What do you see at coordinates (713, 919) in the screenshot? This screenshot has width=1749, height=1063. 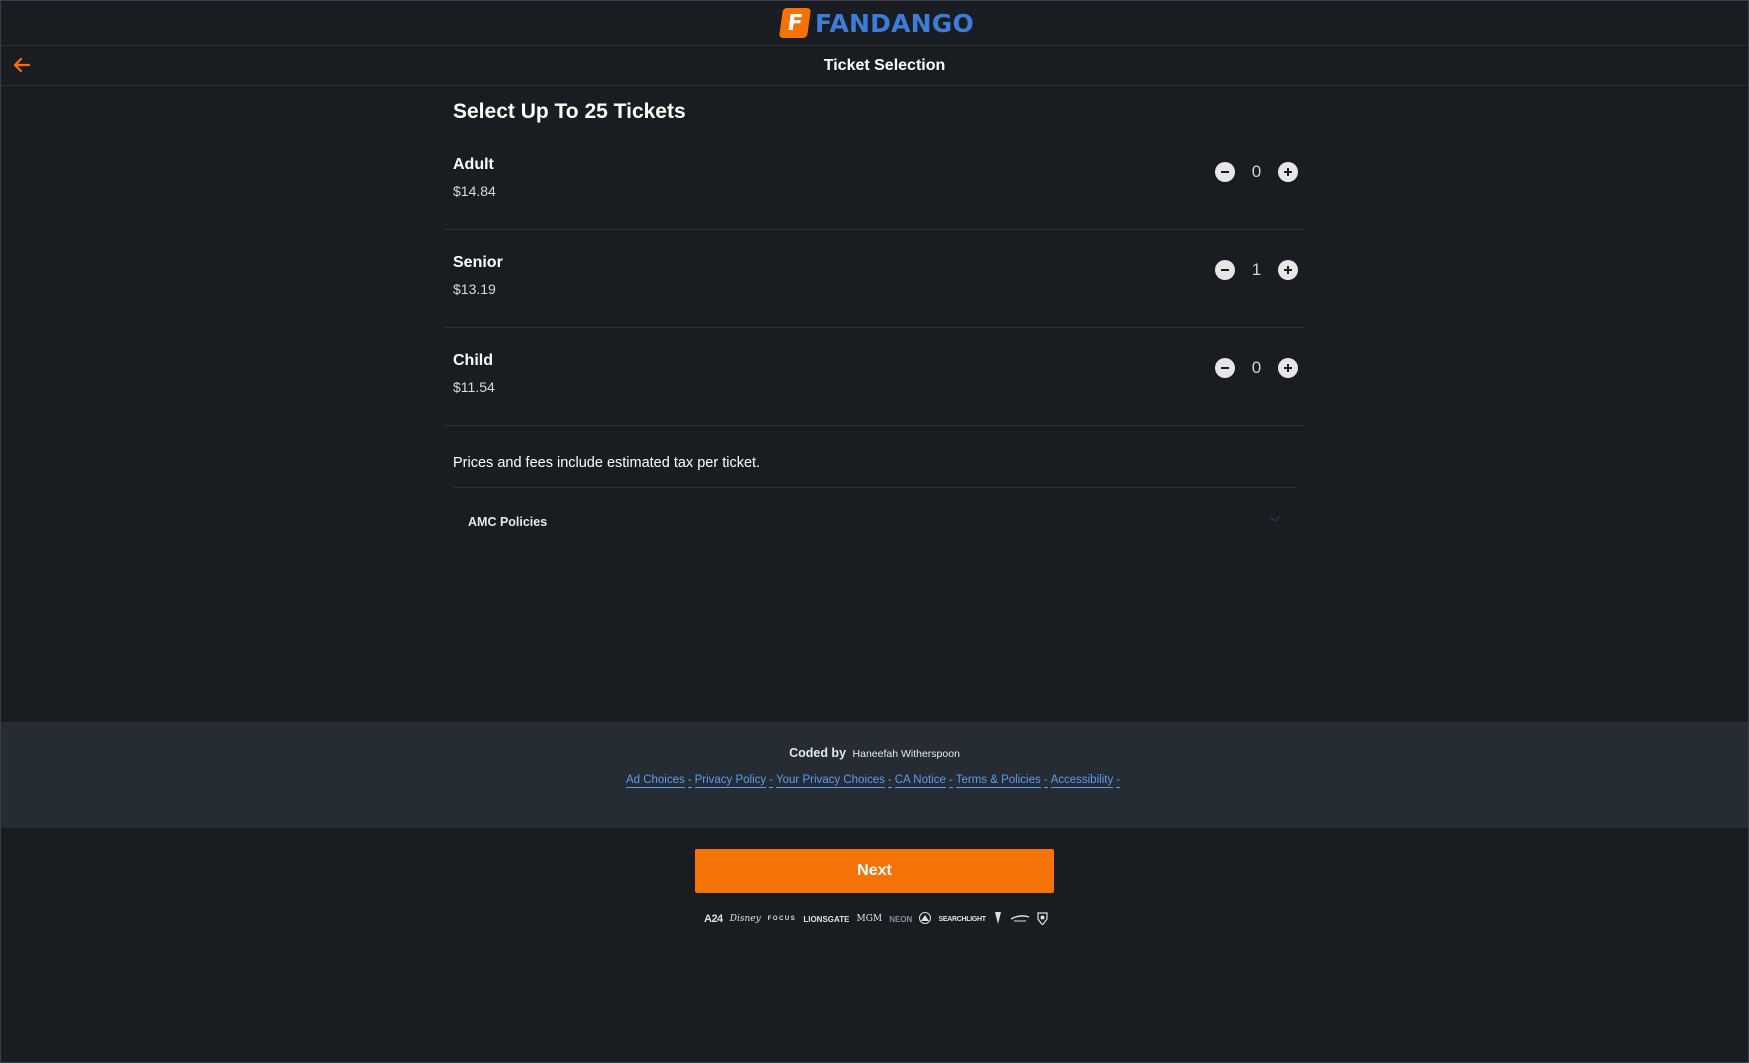 I see `studio-logo-a24: A24` at bounding box center [713, 919].